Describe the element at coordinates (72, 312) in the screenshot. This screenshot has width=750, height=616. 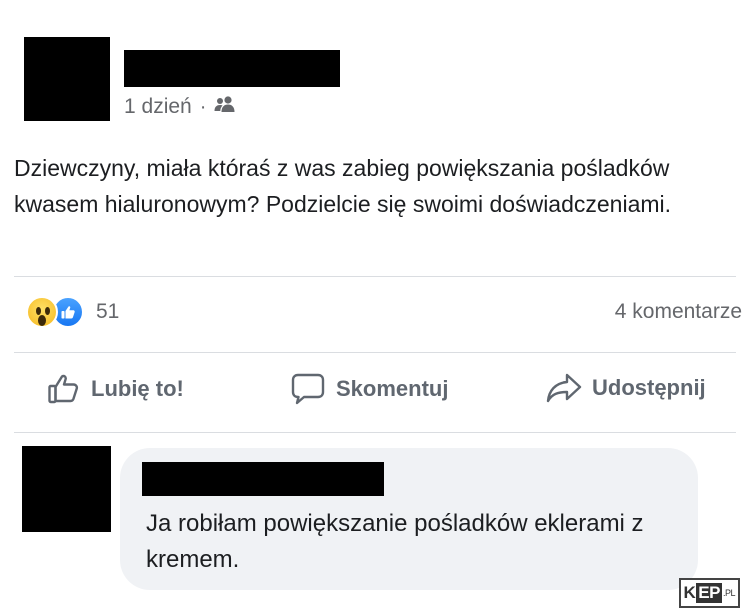
I see `reactions-summary: 51` at that location.